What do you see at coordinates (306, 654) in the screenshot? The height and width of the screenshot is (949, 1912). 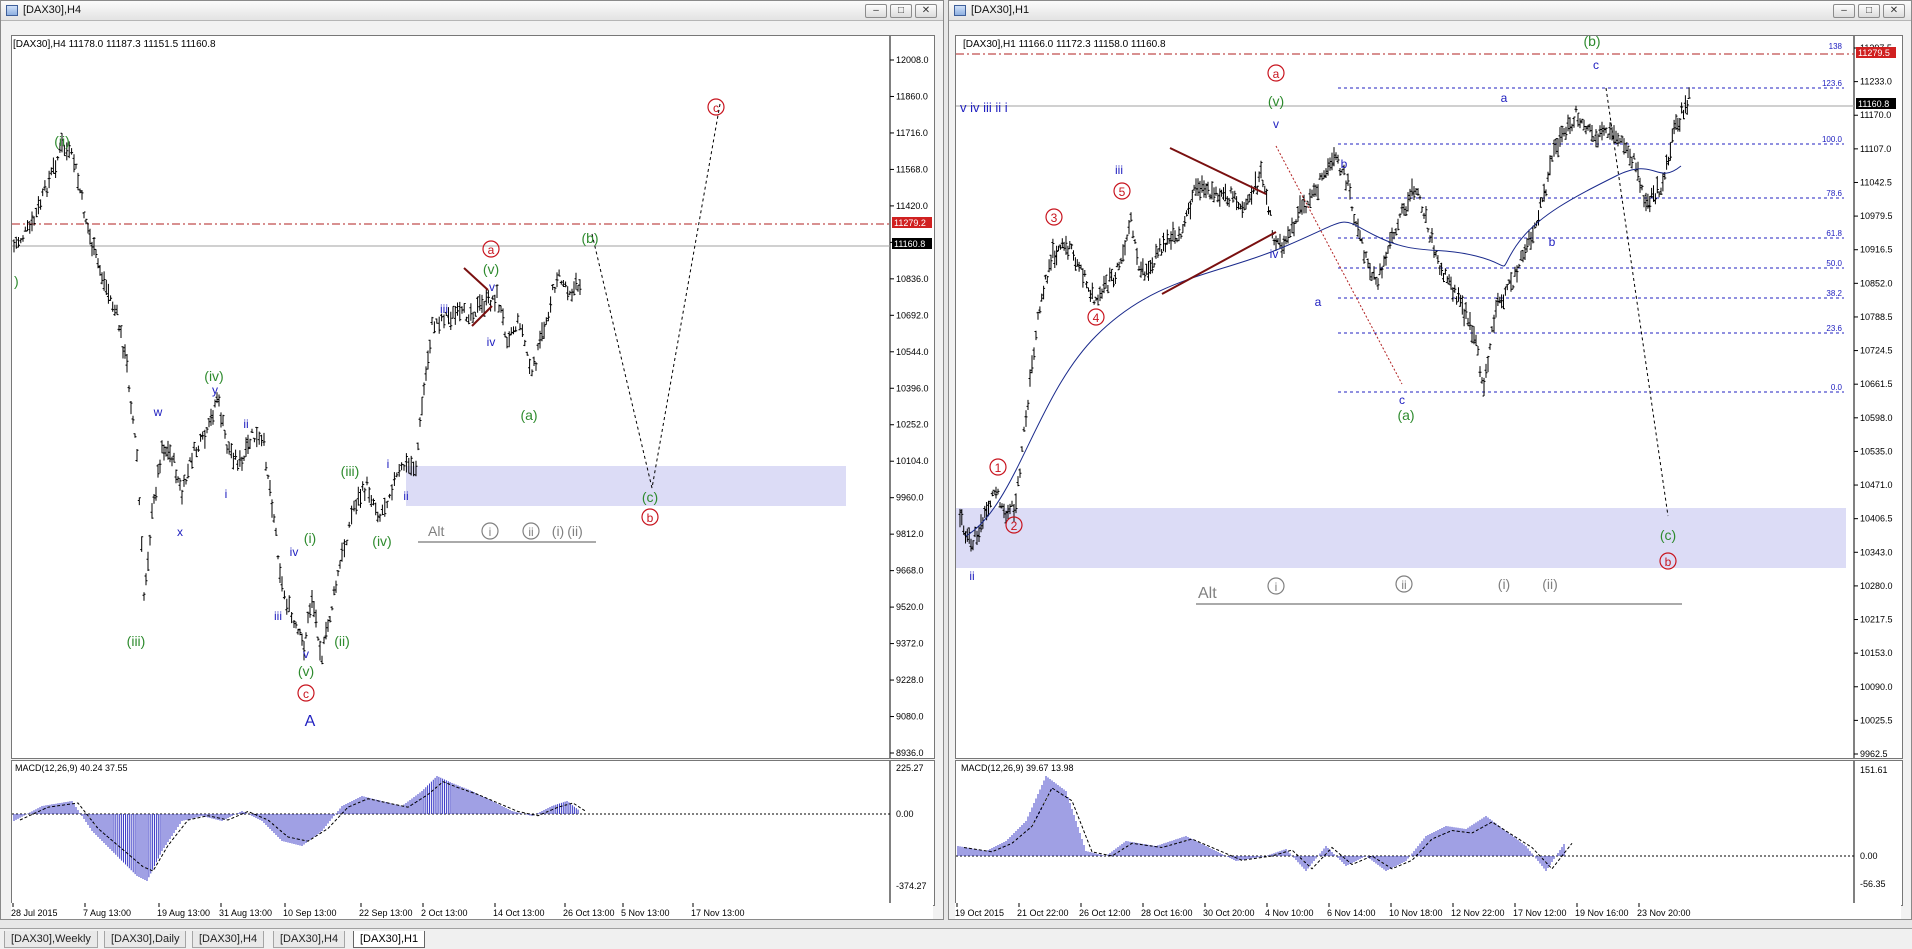 I see `wave-label-v-small: v` at bounding box center [306, 654].